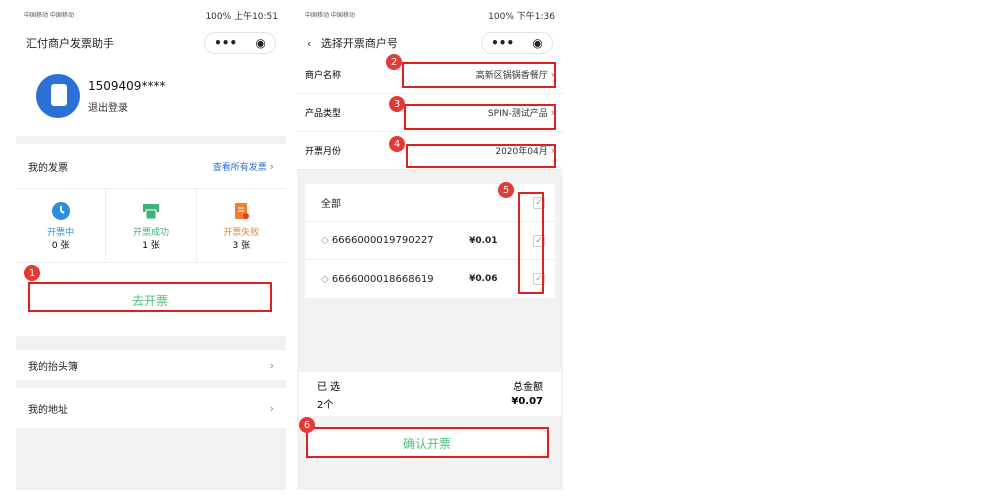  What do you see at coordinates (151, 15) in the screenshot?
I see `status-bar: 中国移动 中国移动 100% 上午10:51` at bounding box center [151, 15].